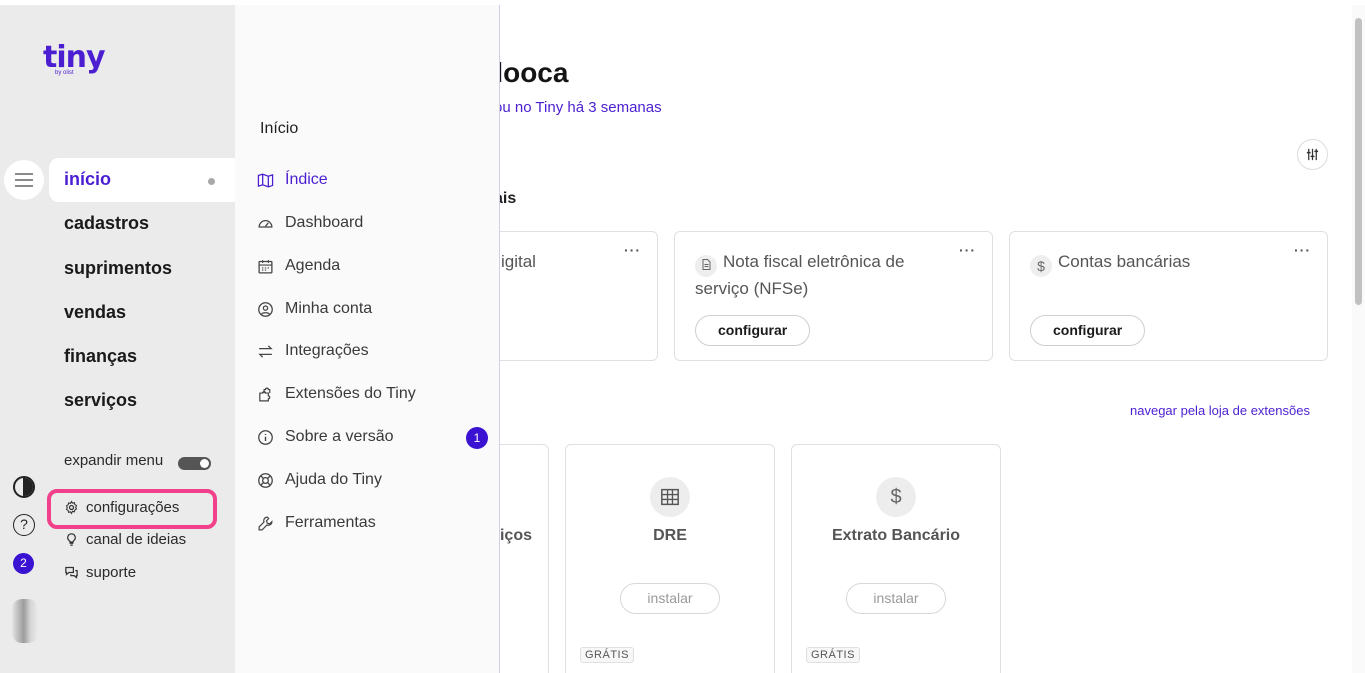 The height and width of the screenshot is (673, 1365). I want to click on submenu-item-dashboard: Dashboard, so click(310, 223).